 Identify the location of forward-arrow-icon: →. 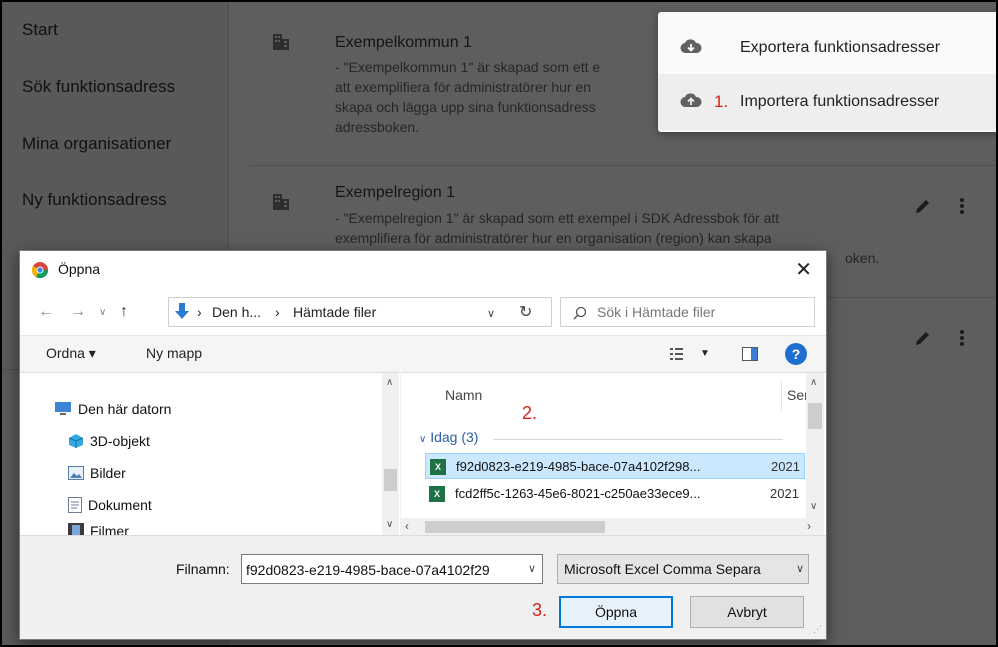
(78, 312).